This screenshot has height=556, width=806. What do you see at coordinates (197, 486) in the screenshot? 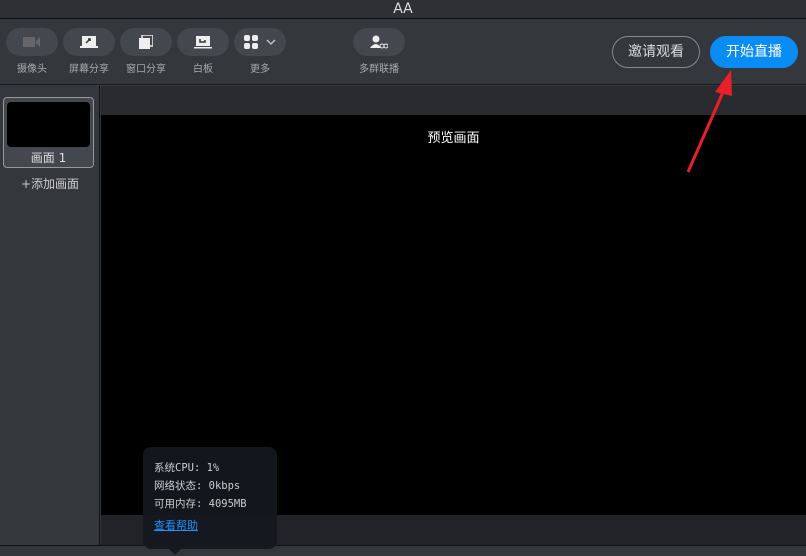
I see `network-stat: 网络状态: 0kbps` at bounding box center [197, 486].